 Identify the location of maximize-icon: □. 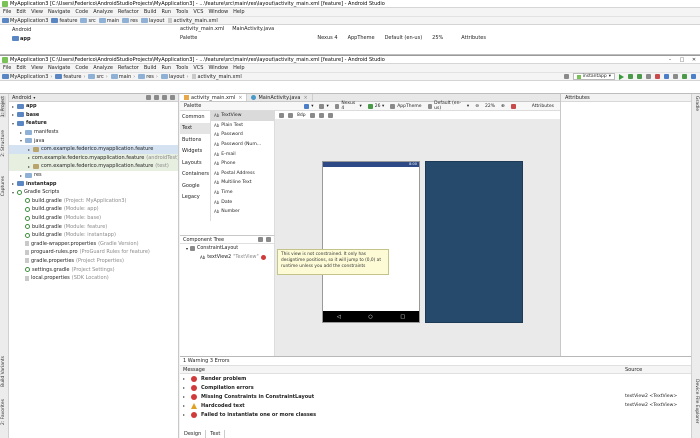
(682, 60).